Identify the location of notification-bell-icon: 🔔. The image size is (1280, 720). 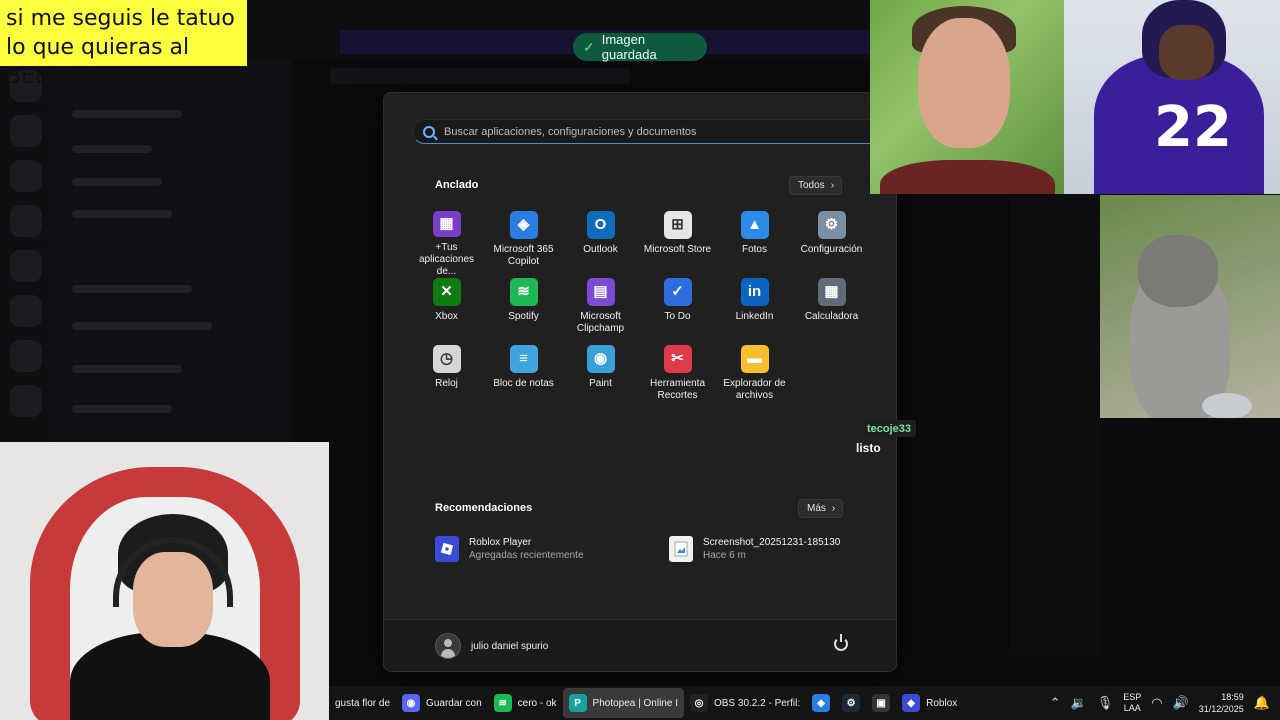
(1262, 703).